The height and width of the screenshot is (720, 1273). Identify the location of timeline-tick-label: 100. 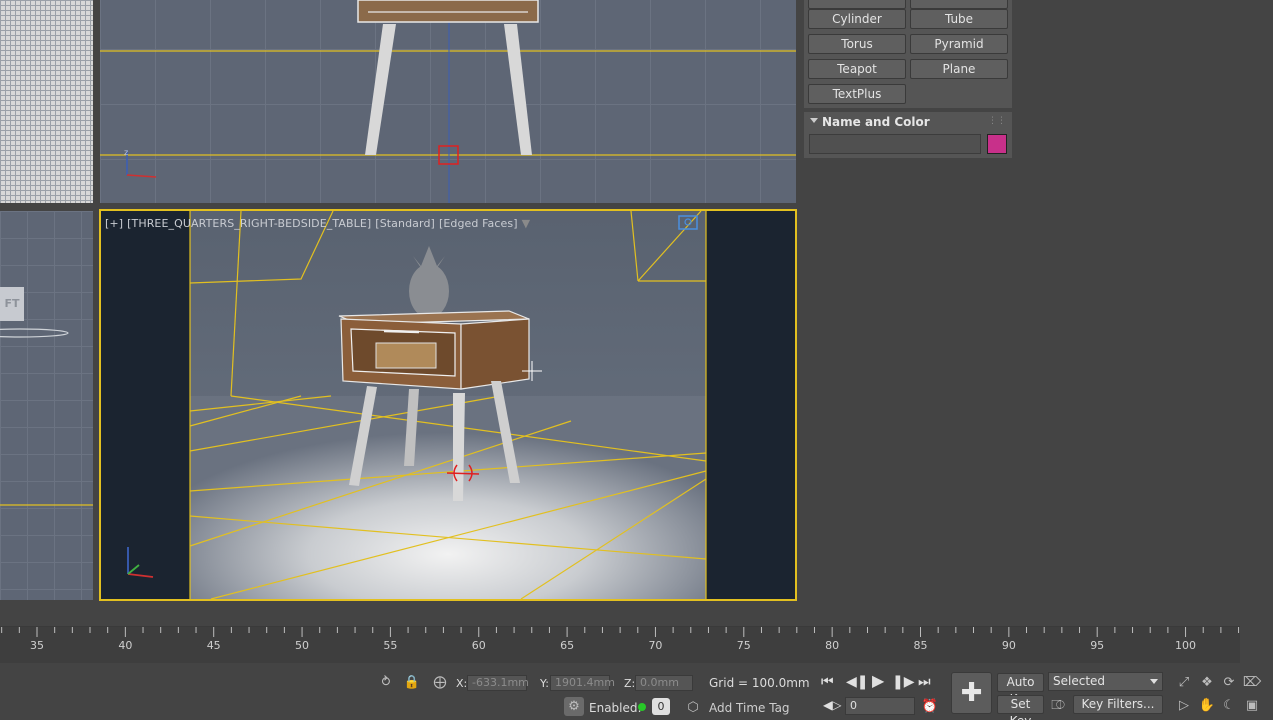
(1186, 645).